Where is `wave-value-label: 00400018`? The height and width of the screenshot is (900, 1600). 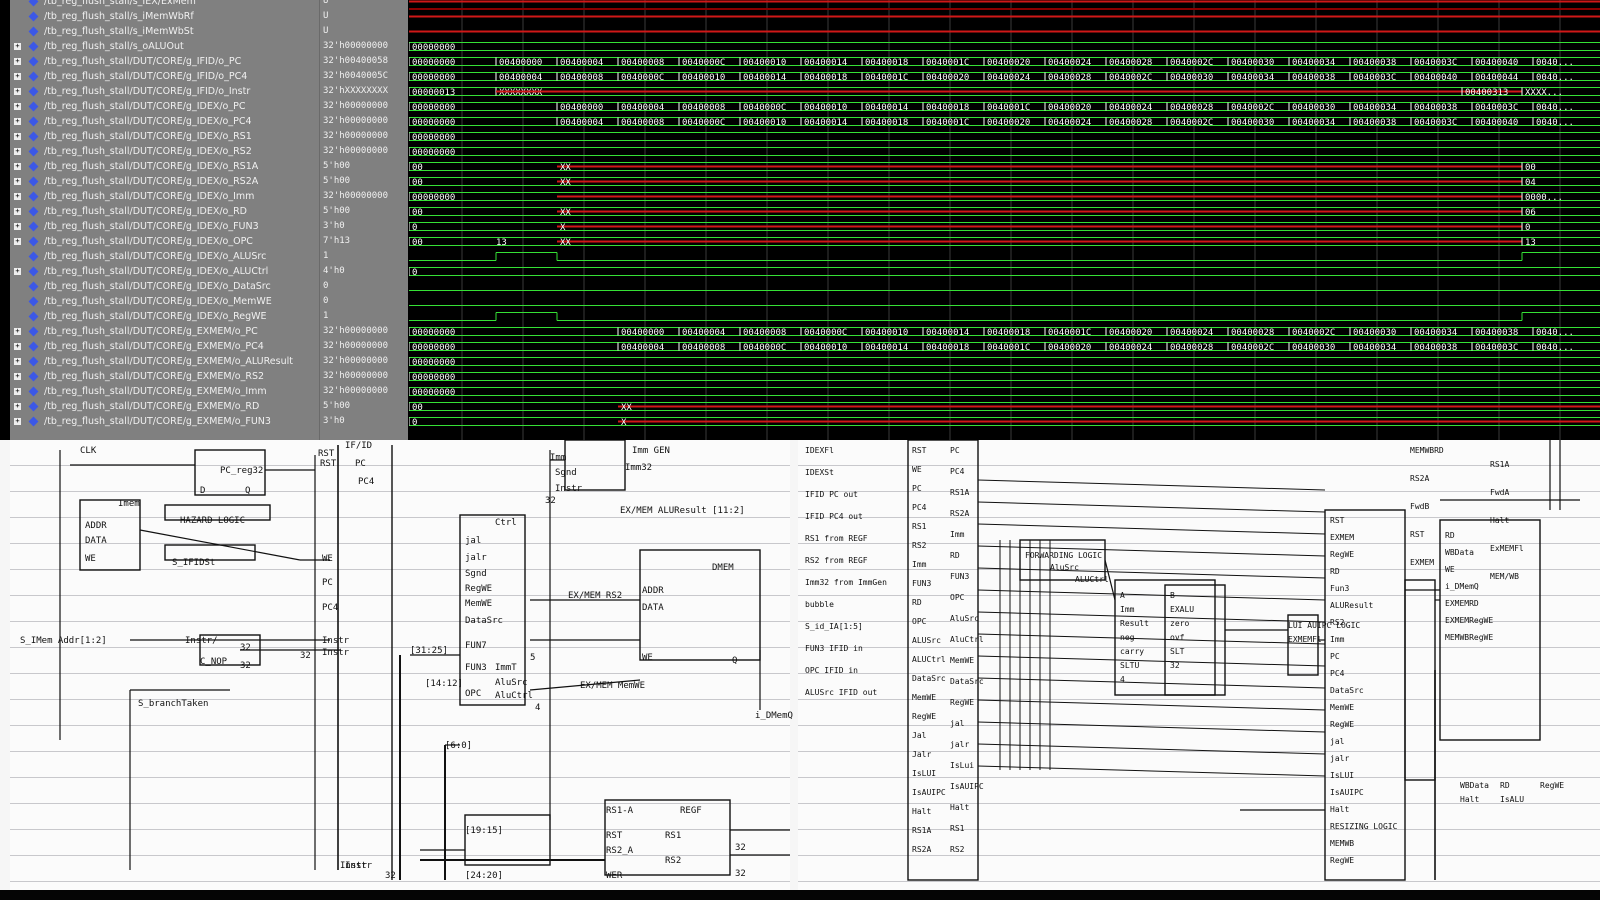
wave-value-label: 00400018 is located at coordinates (1008, 333).